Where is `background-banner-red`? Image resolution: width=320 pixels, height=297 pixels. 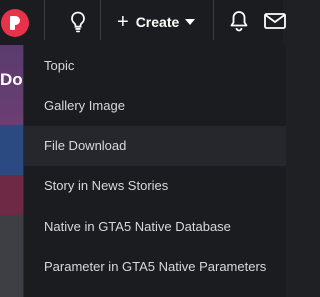
background-banner-red is located at coordinates (11, 195).